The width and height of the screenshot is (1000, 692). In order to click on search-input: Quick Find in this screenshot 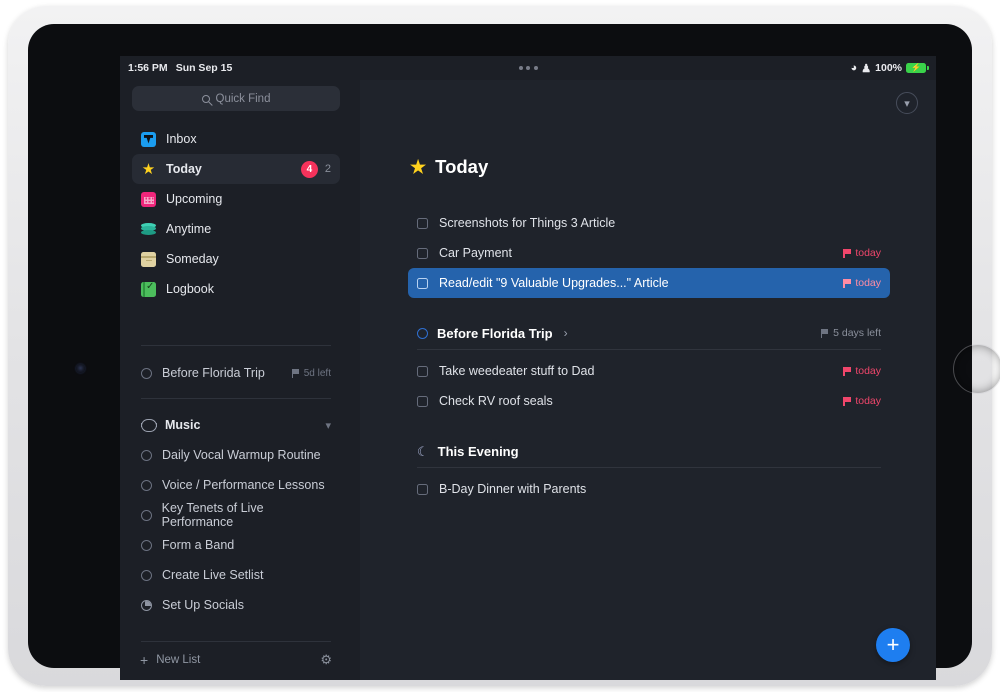, I will do `click(236, 98)`.